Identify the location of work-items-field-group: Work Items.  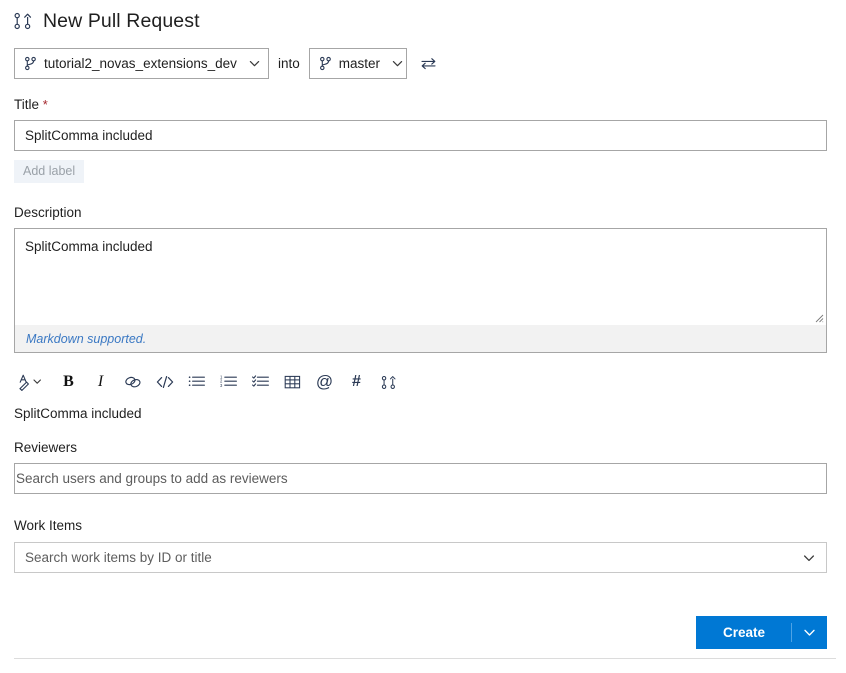
(423, 545).